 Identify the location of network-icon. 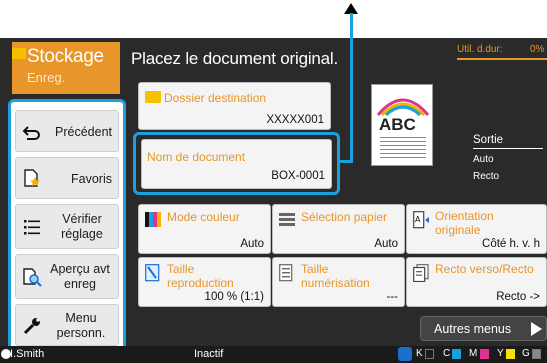
(405, 354).